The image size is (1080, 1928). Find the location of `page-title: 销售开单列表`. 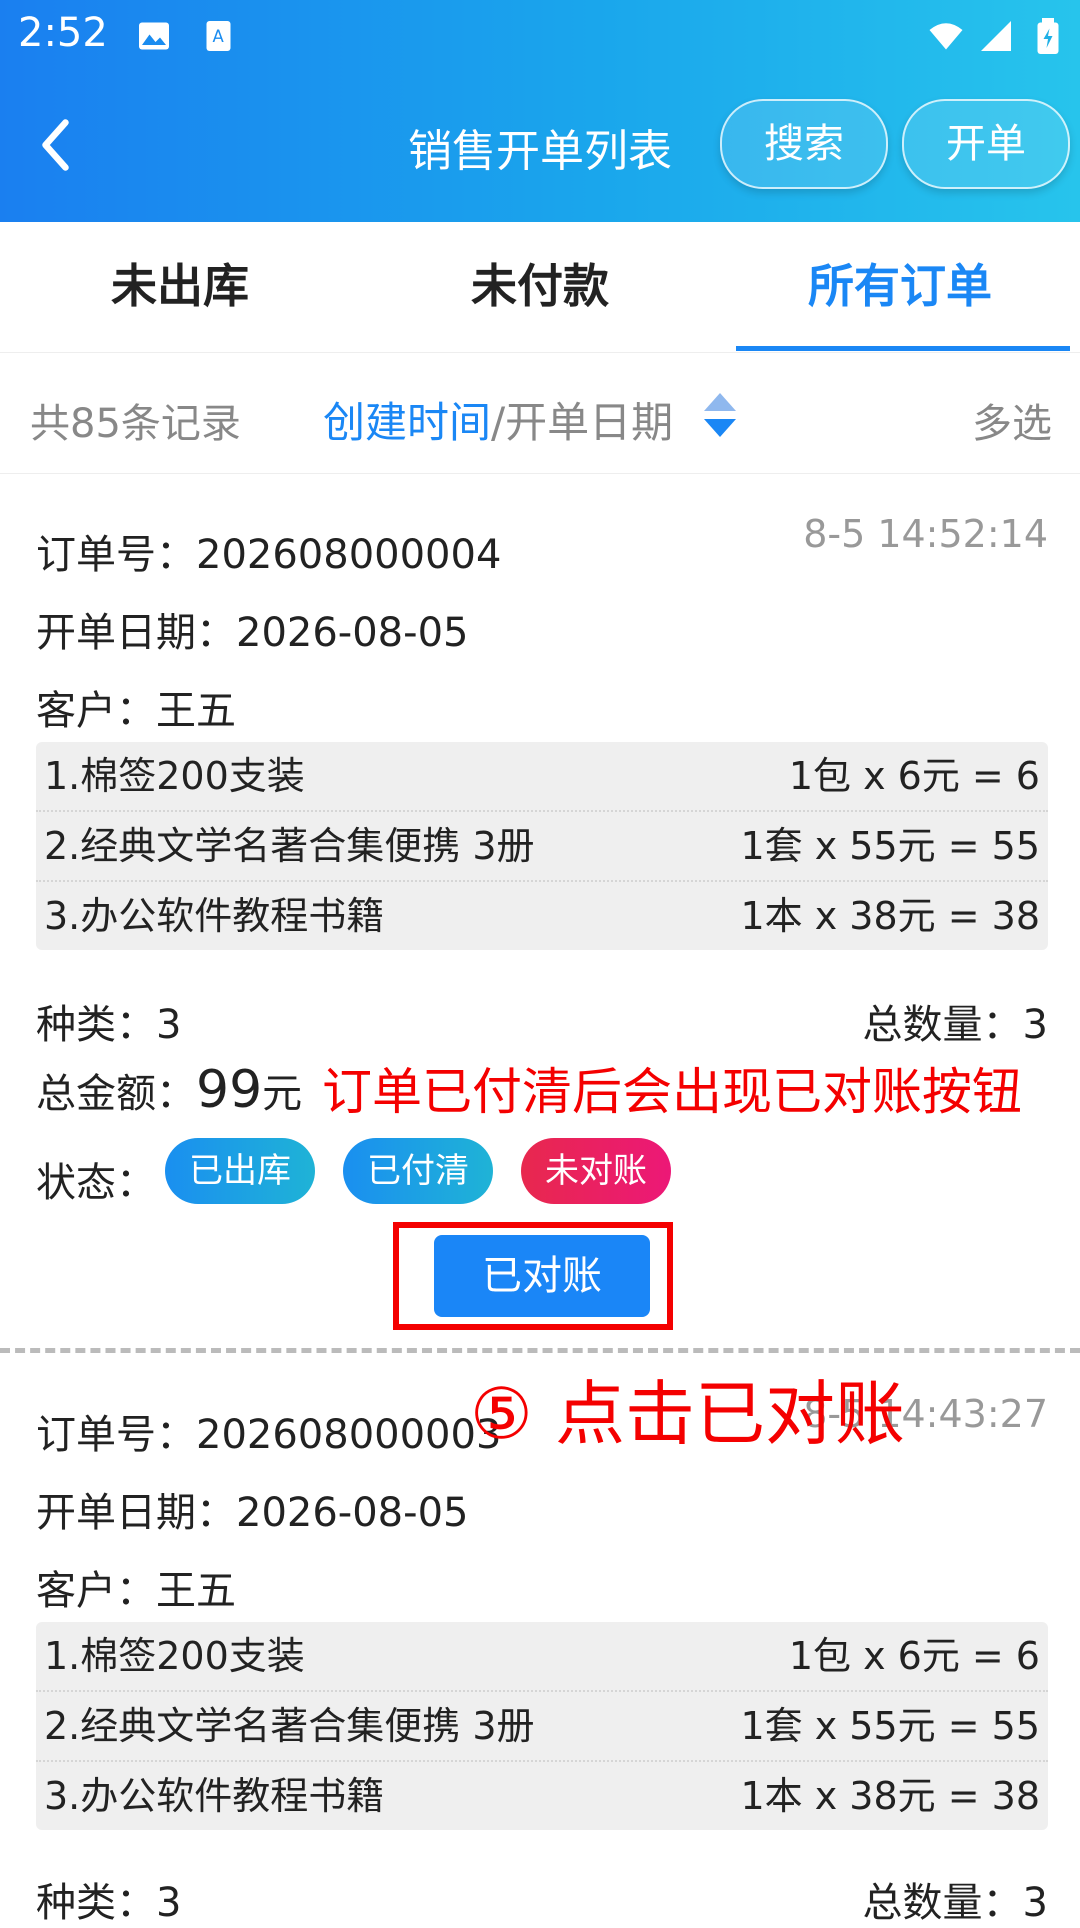

page-title: 销售开单列表 is located at coordinates (540, 151).